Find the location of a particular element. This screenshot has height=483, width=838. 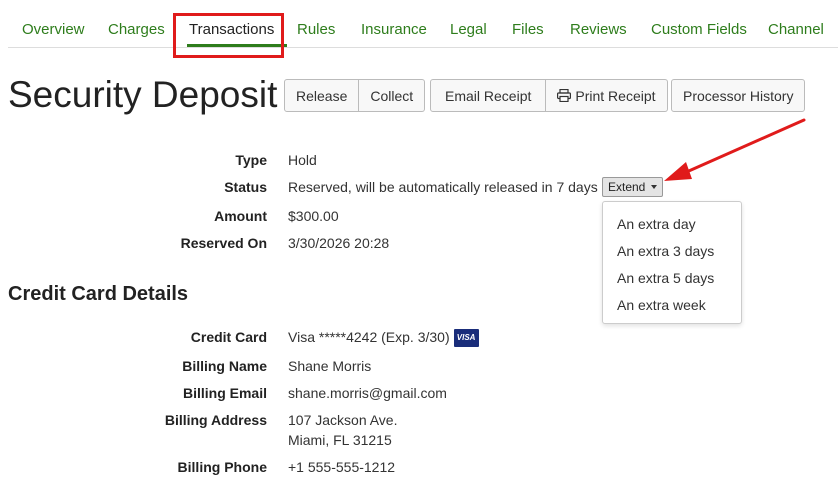

visa-card-icon: VISA is located at coordinates (466, 338).